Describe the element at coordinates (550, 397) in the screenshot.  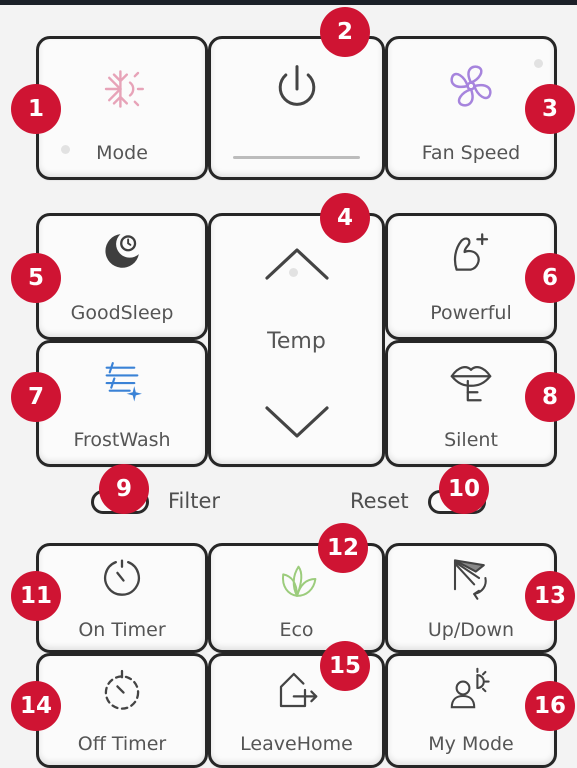
I see `badge-8: 8` at that location.